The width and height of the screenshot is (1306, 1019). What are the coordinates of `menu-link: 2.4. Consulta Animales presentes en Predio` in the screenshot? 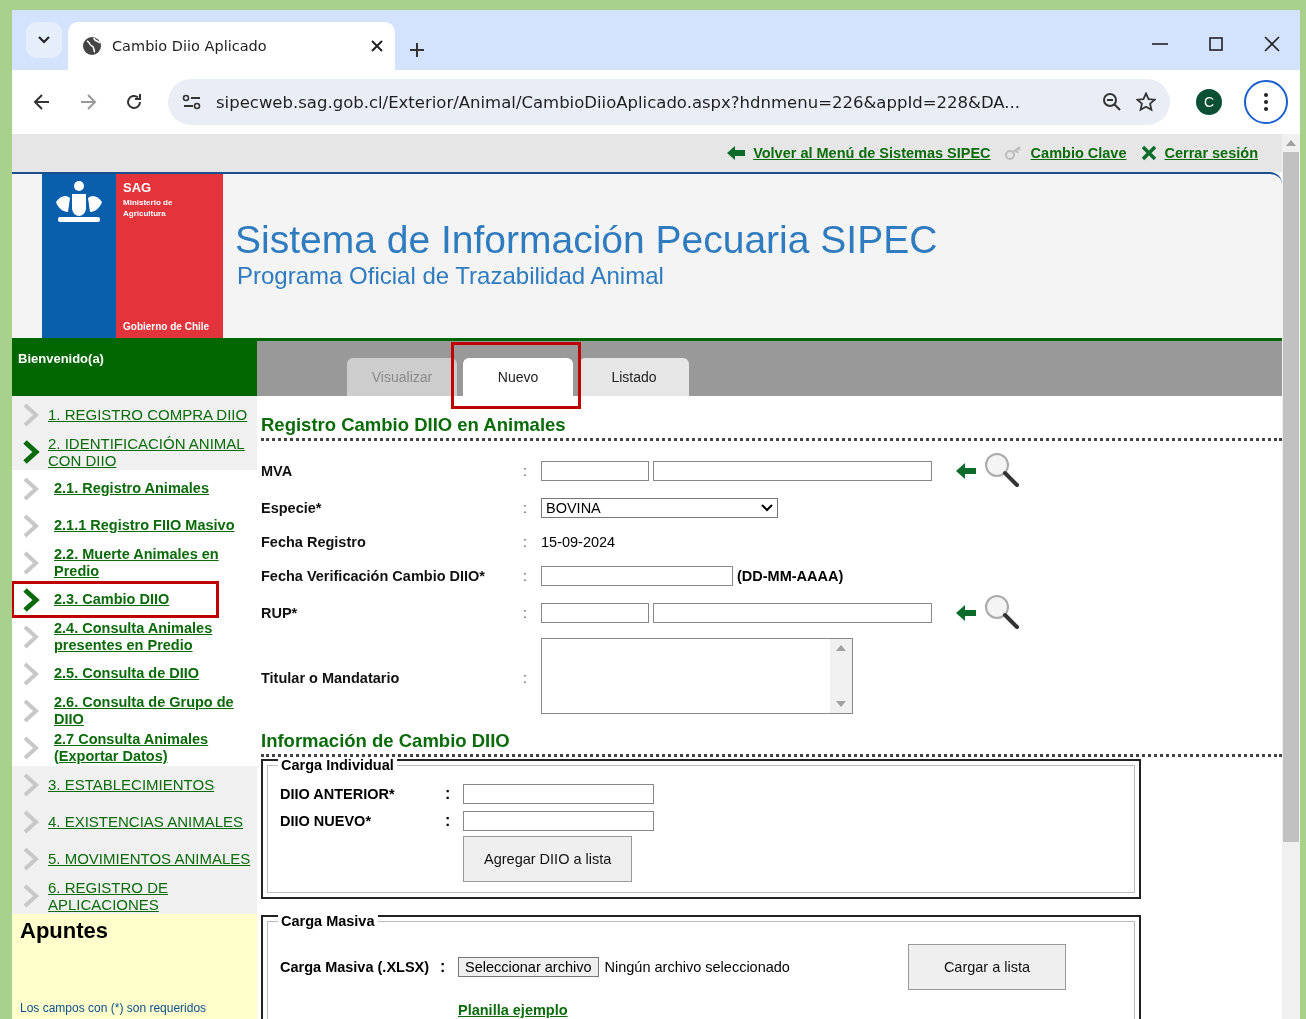 It's located at (153, 636).